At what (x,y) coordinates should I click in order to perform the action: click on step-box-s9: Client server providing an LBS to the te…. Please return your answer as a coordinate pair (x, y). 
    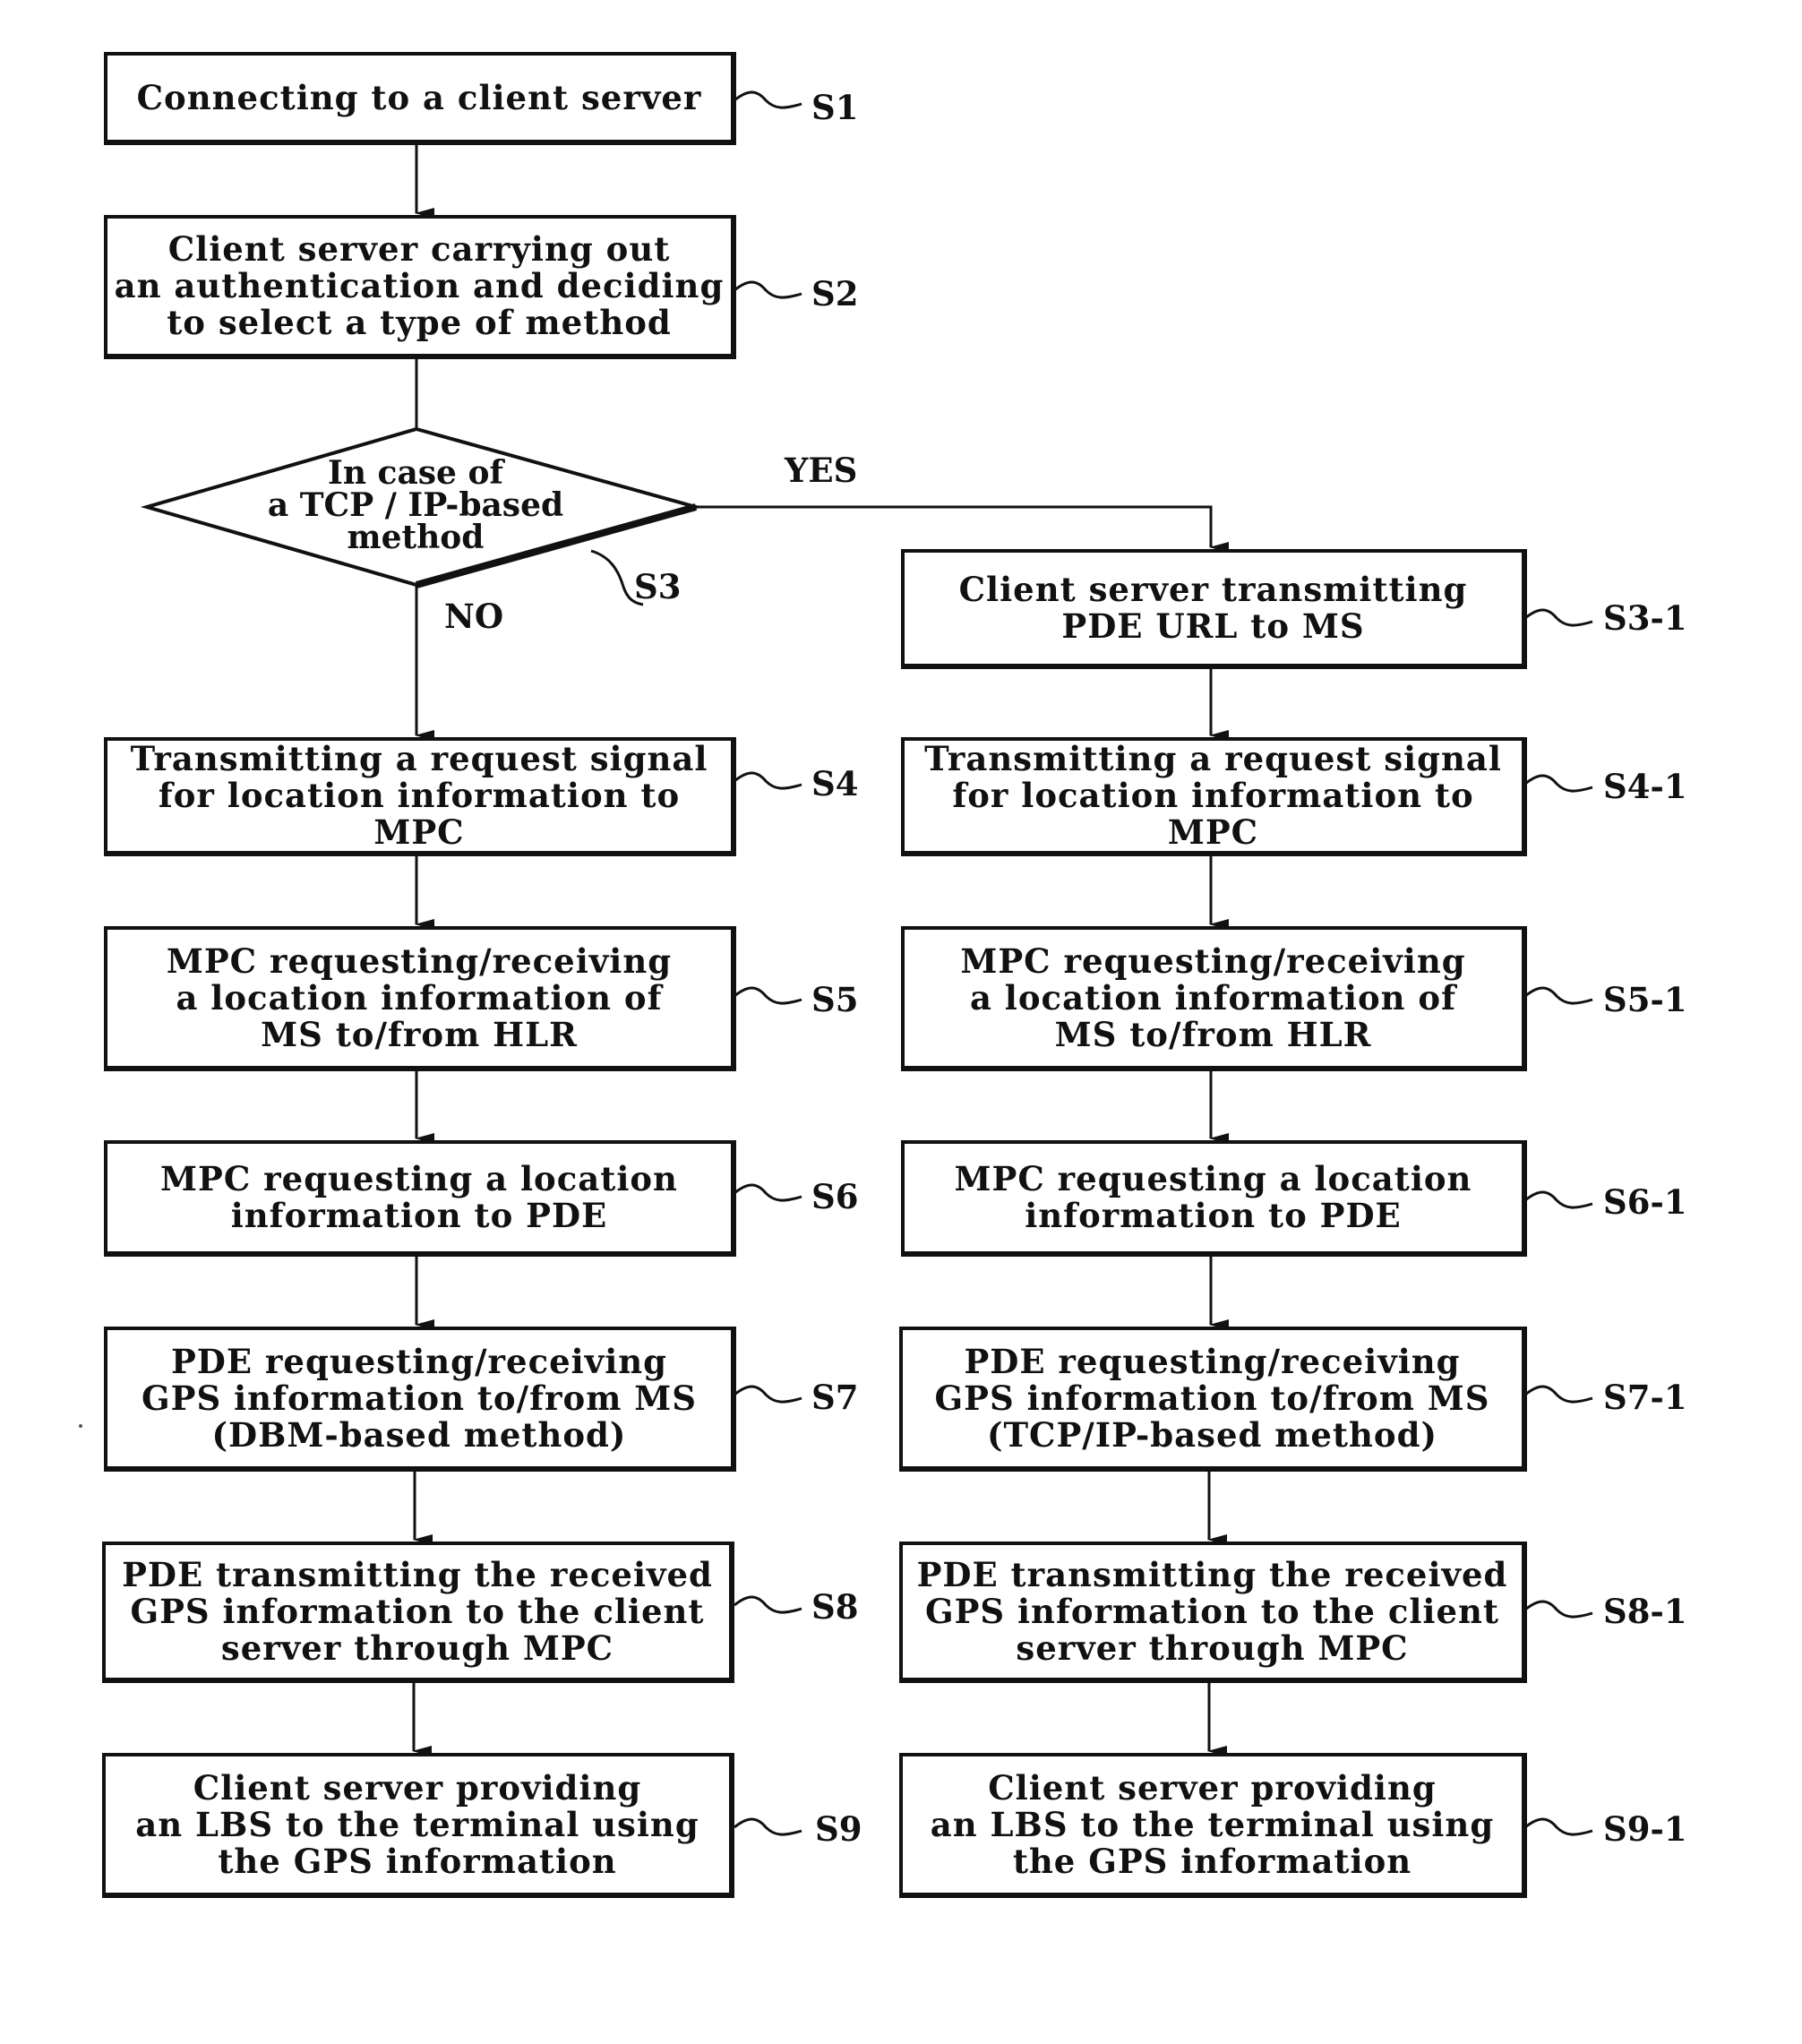
    Looking at the image, I should click on (418, 1826).